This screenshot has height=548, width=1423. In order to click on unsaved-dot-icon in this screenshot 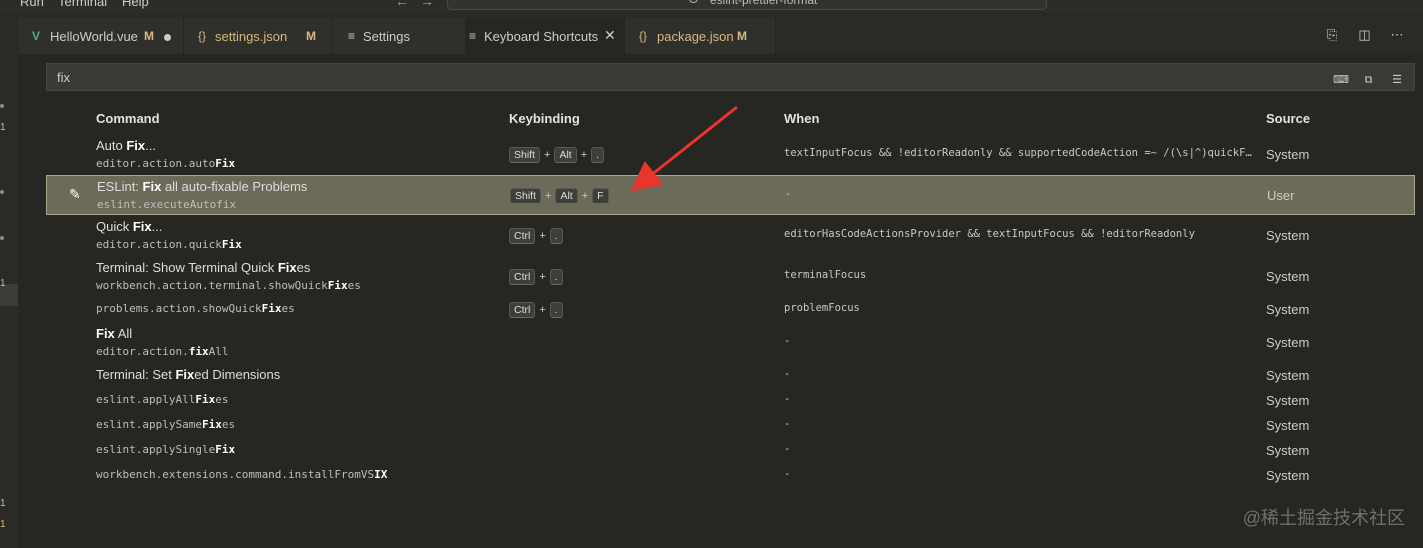, I will do `click(167, 37)`.